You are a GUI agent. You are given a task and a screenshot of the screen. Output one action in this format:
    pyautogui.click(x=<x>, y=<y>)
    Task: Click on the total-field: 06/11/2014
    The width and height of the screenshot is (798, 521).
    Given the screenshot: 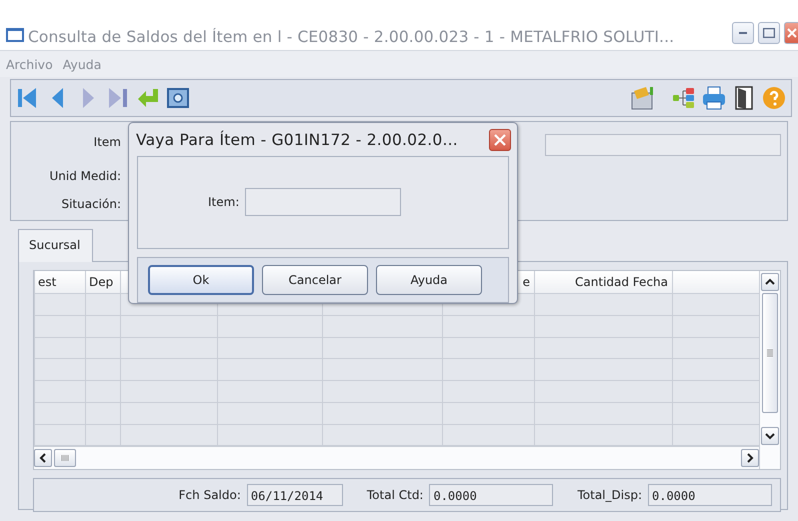 What is the action you would take?
    pyautogui.click(x=294, y=495)
    